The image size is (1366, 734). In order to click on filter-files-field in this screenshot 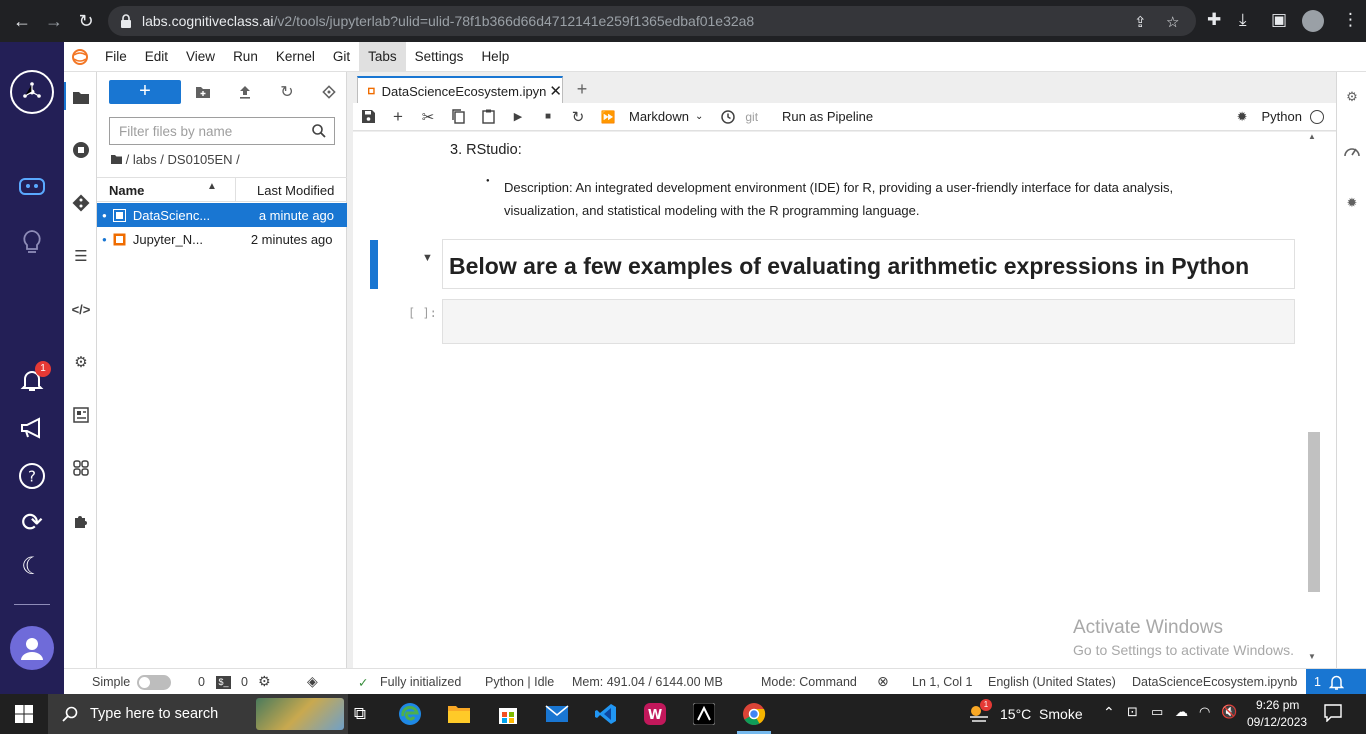, I will do `click(214, 131)`.